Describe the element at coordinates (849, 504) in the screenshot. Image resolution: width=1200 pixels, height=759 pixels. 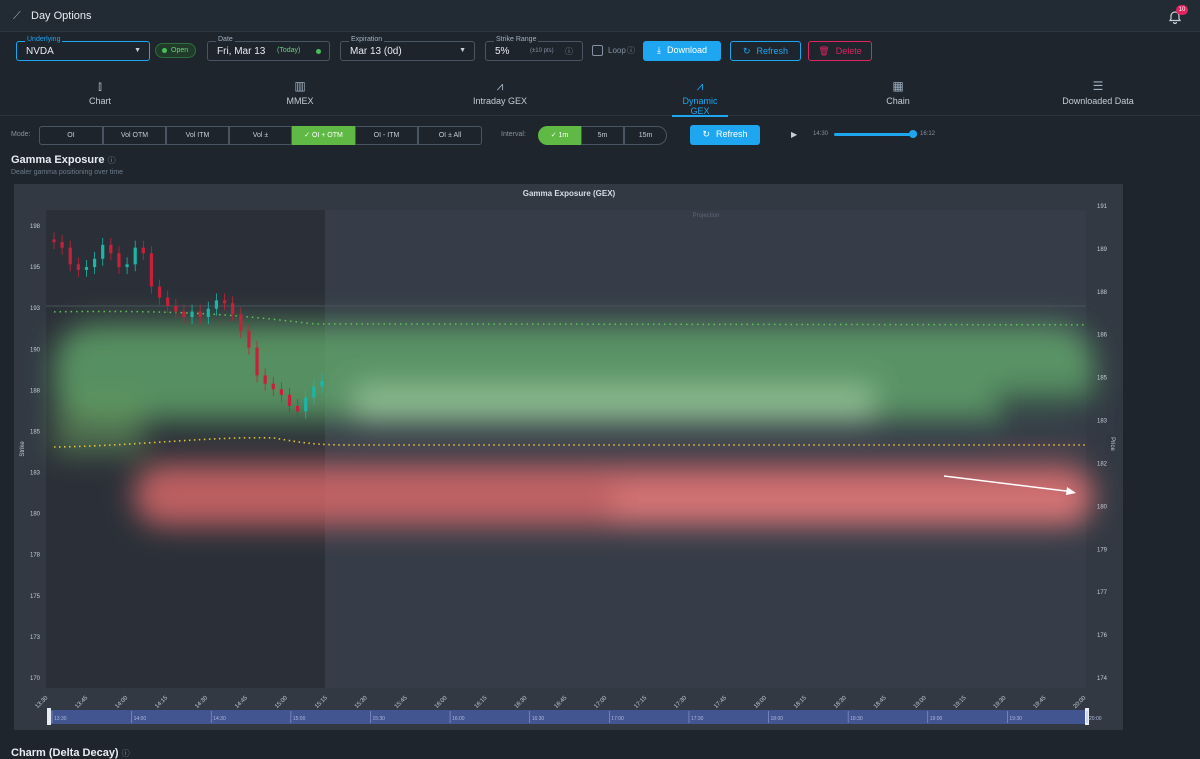
I see `heat-negative-core` at that location.